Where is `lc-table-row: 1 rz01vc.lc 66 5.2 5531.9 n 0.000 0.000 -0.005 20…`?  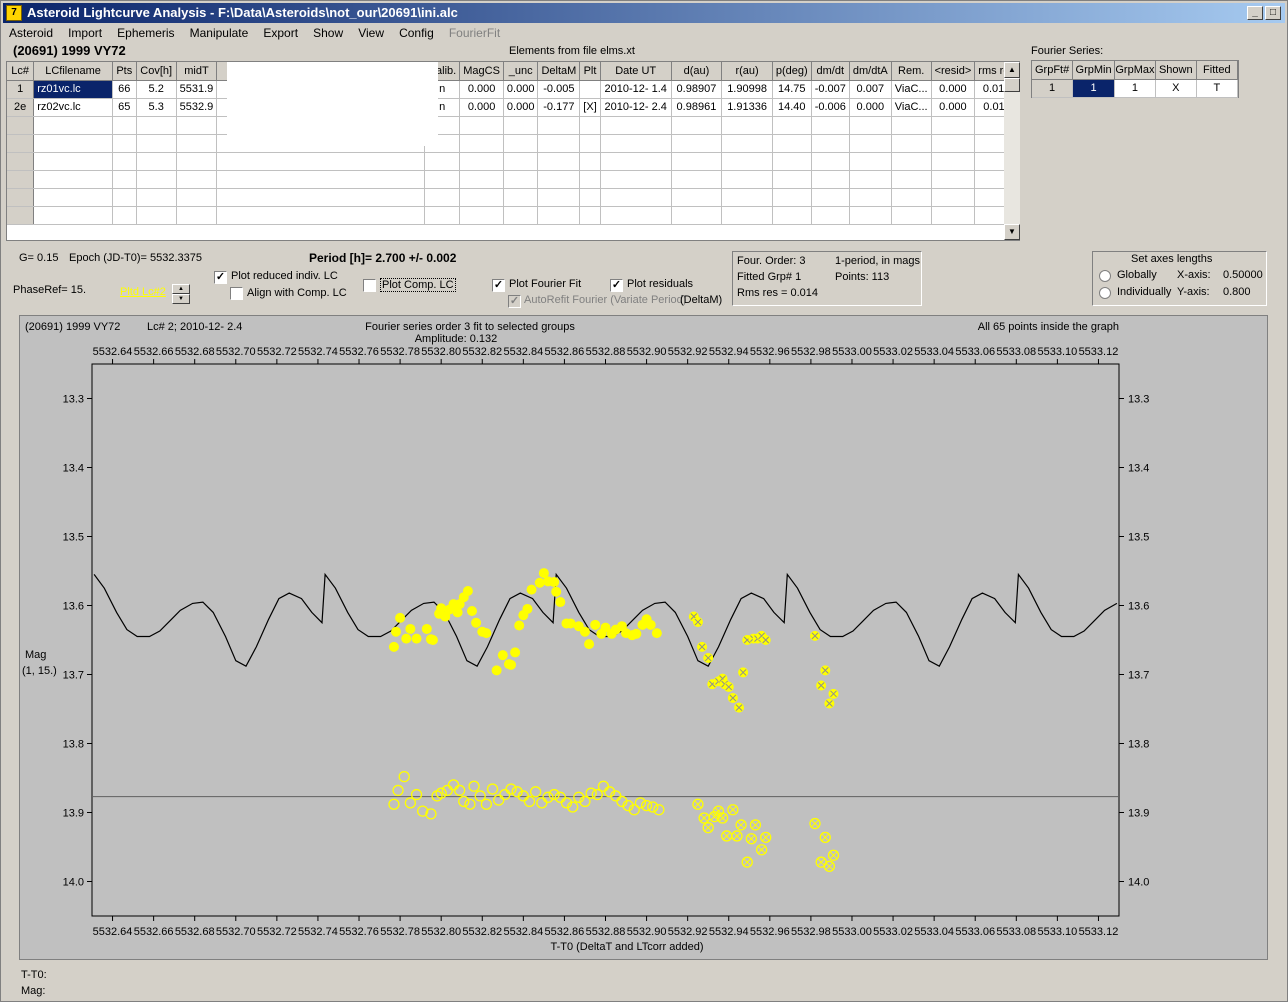 lc-table-row: 1 rz01vc.lc 66 5.2 5531.9 n 0.000 0.000 -0.005 20… is located at coordinates (513, 89).